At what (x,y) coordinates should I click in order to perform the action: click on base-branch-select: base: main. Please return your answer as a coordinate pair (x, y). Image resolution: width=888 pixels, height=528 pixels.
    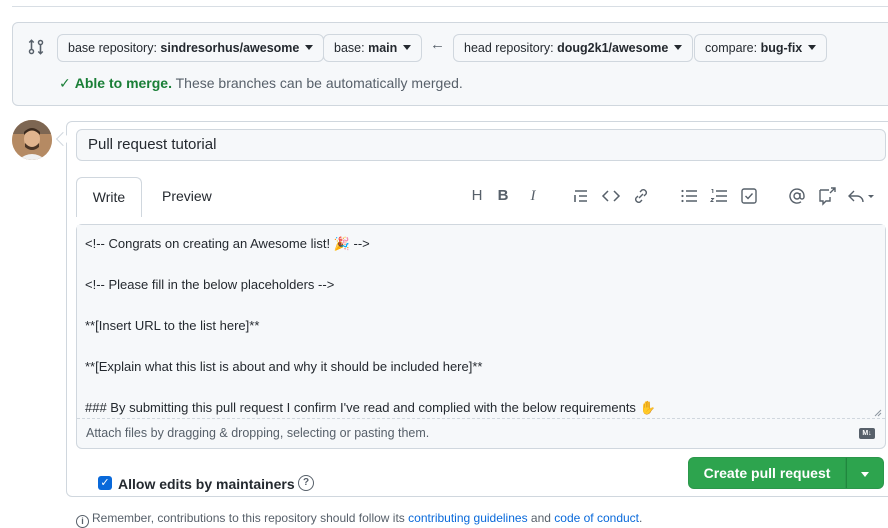
    Looking at the image, I should click on (373, 48).